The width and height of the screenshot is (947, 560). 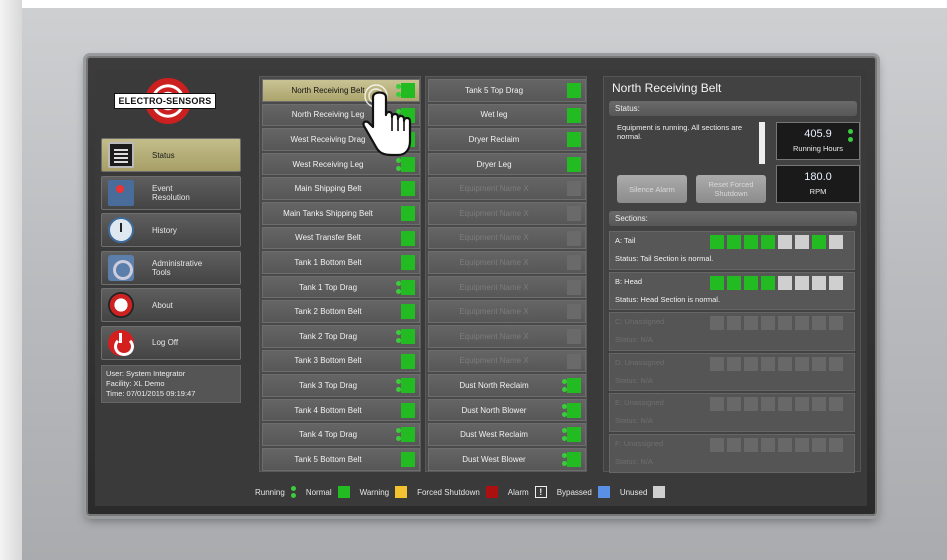 I want to click on forced-shutdown-swatch, so click(x=491, y=492).